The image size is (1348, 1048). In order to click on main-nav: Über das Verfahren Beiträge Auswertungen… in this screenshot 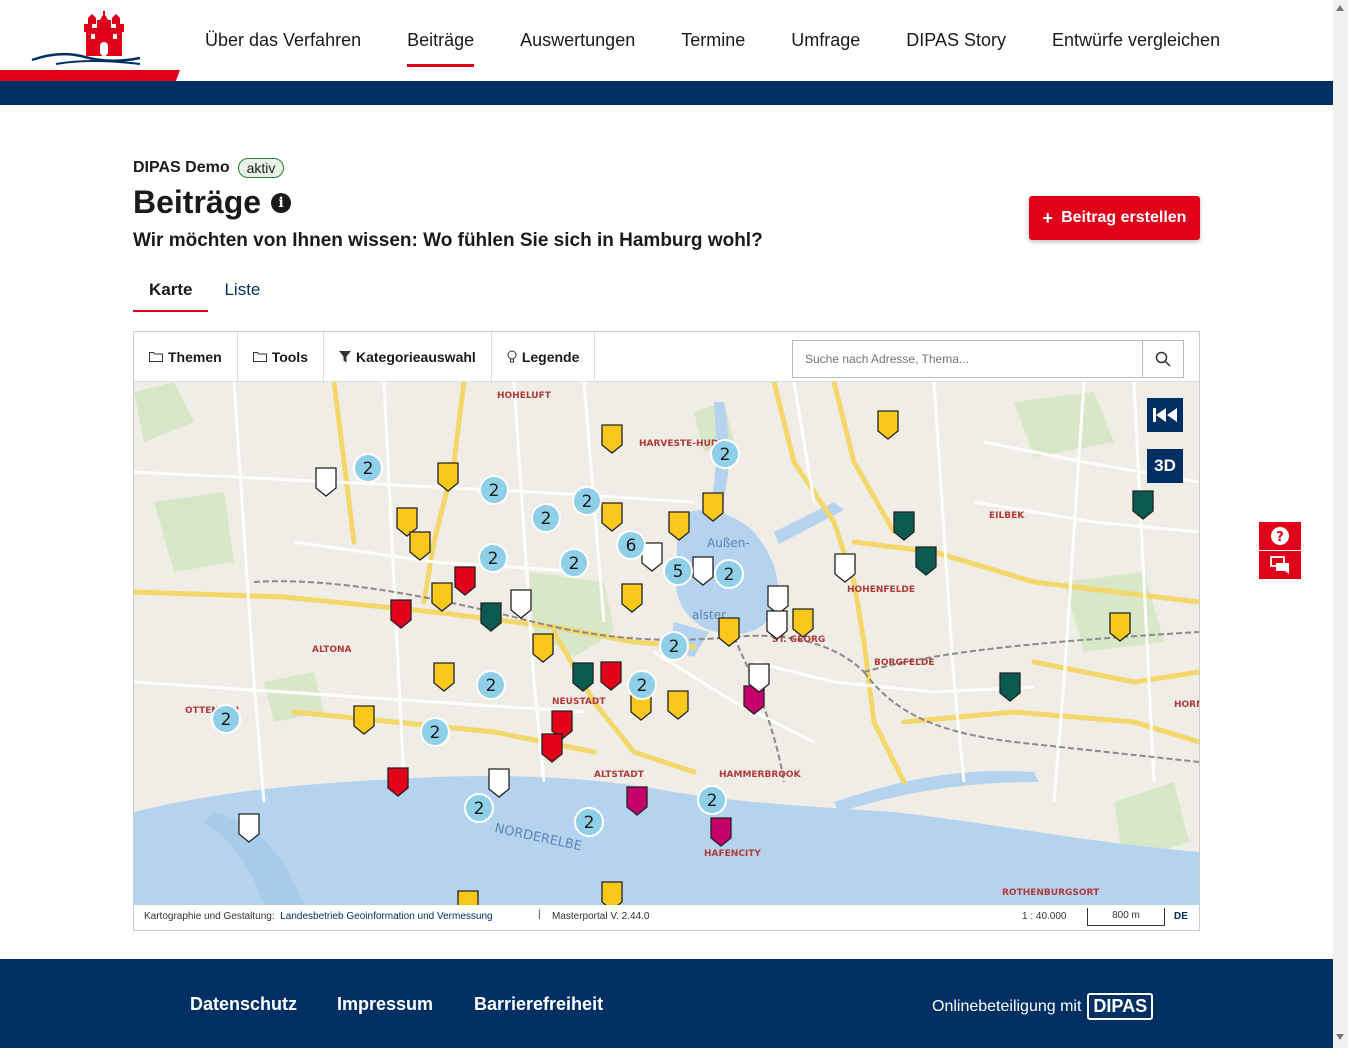, I will do `click(735, 40)`.